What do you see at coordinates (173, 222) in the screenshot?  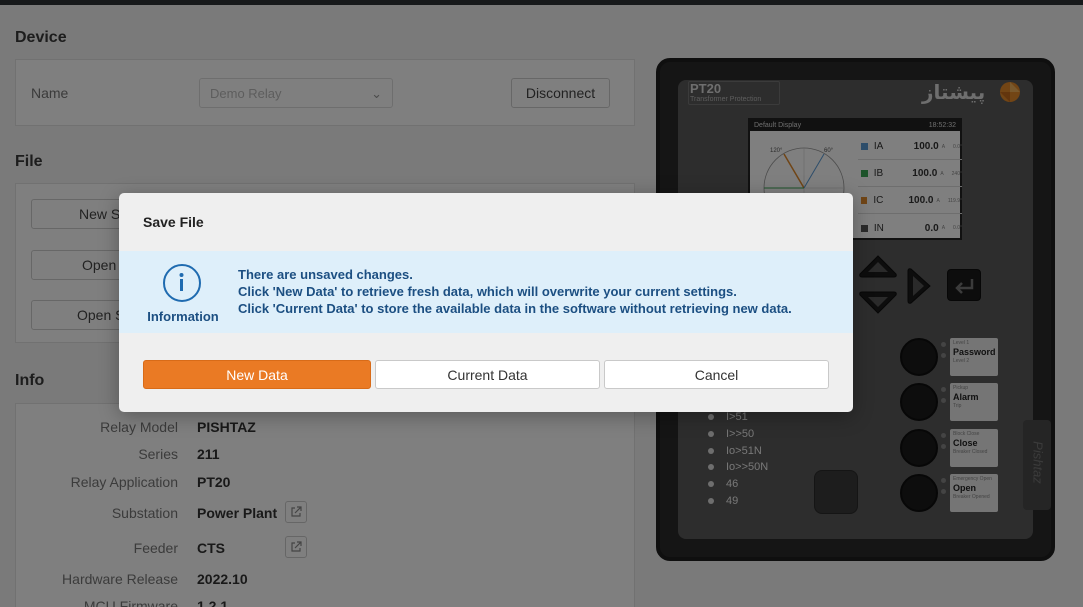 I see `dialog-title: Save File` at bounding box center [173, 222].